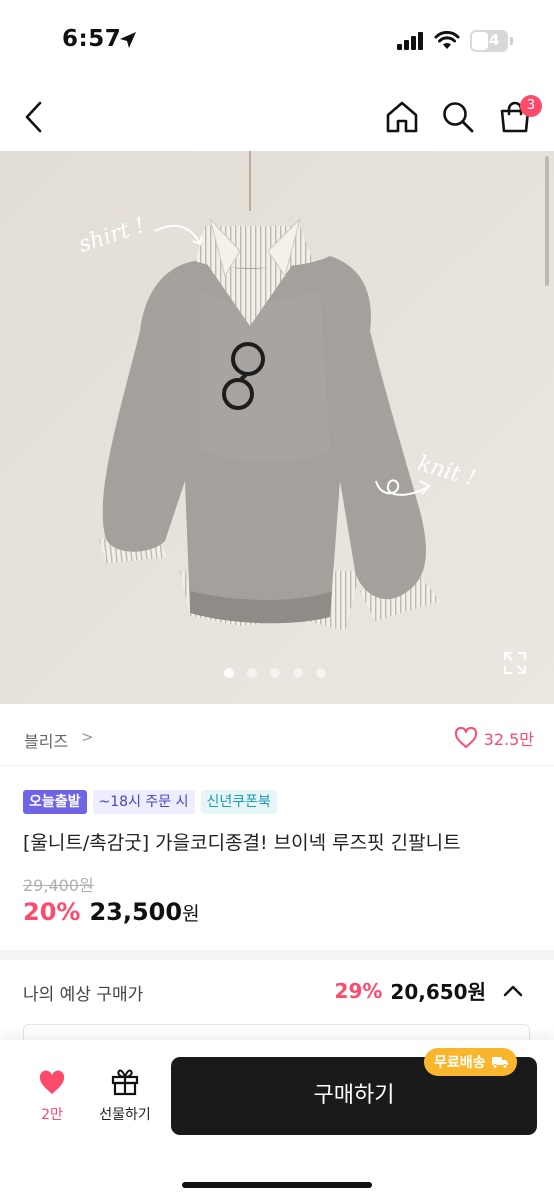  I want to click on home-indicator, so click(277, 1185).